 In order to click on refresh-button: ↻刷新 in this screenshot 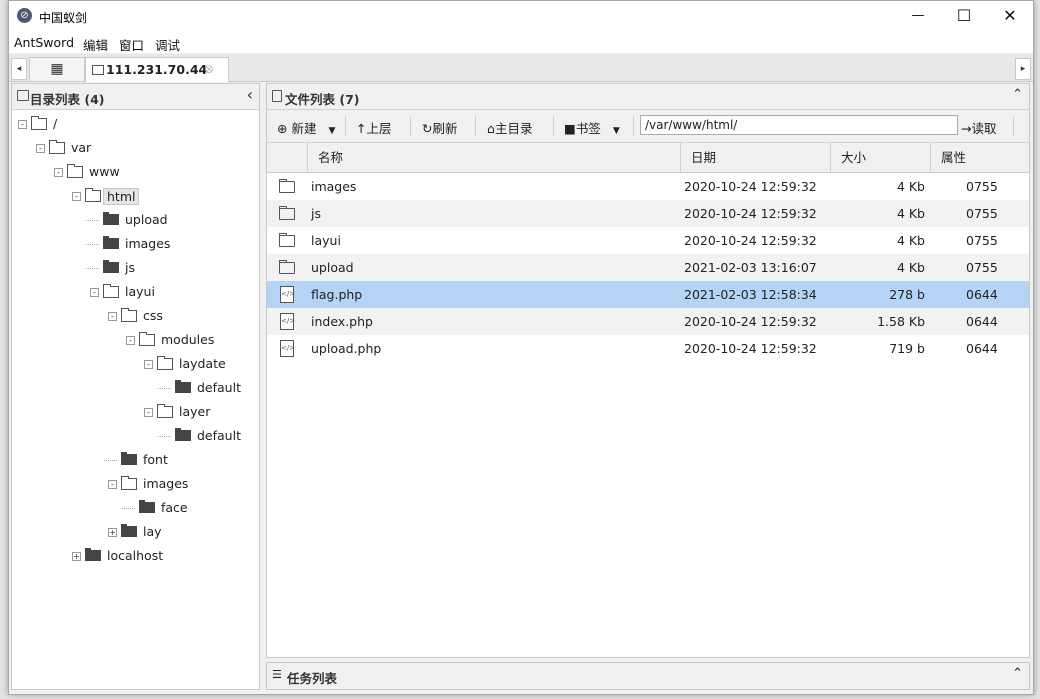, I will do `click(440, 127)`.